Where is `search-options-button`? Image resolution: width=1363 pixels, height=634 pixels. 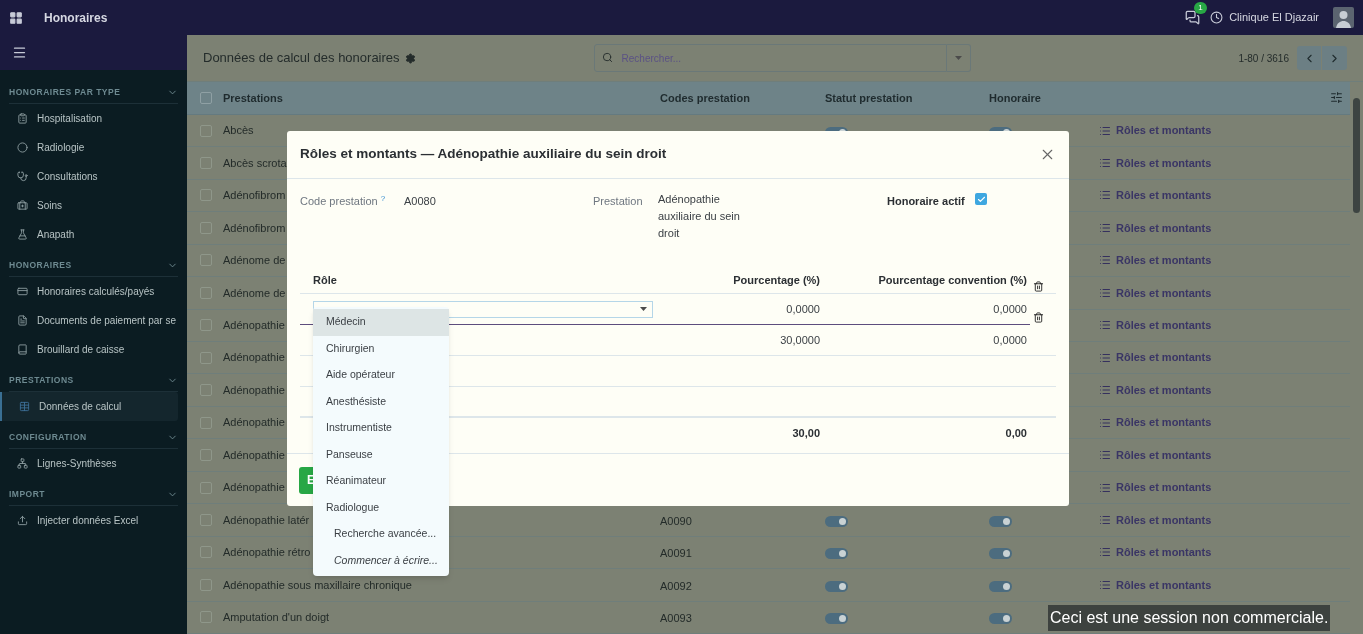 search-options-button is located at coordinates (958, 58).